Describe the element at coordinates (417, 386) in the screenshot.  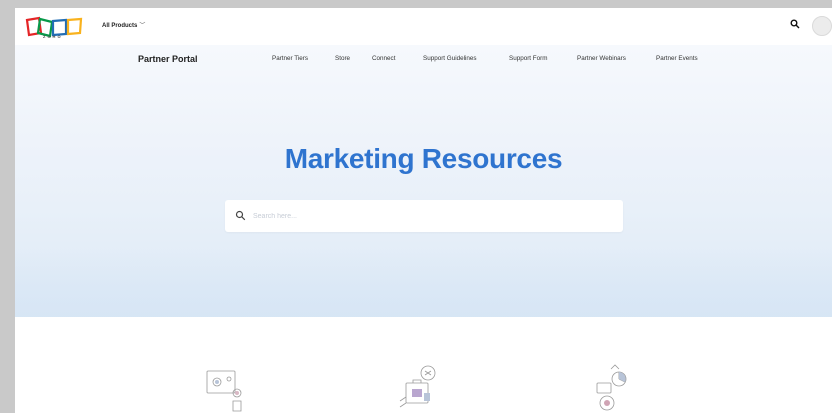
I see `briefcase-illustration-icon` at that location.